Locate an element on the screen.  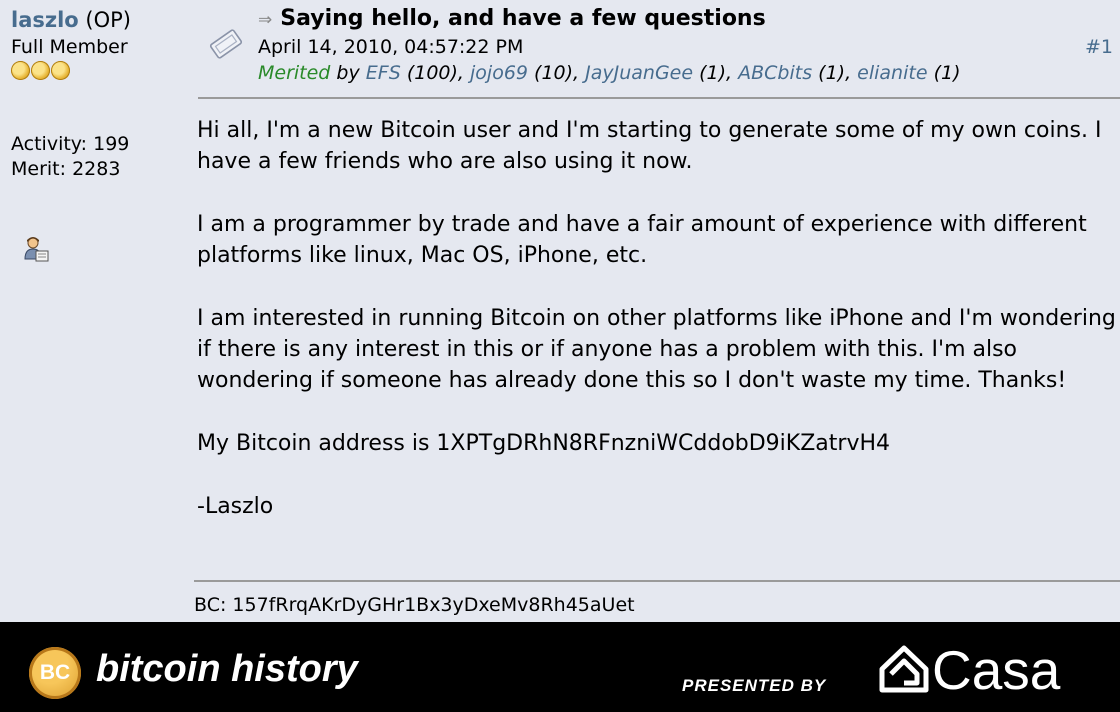
poster-stats: Activity: 199 Merit: 2283 is located at coordinates (70, 157).